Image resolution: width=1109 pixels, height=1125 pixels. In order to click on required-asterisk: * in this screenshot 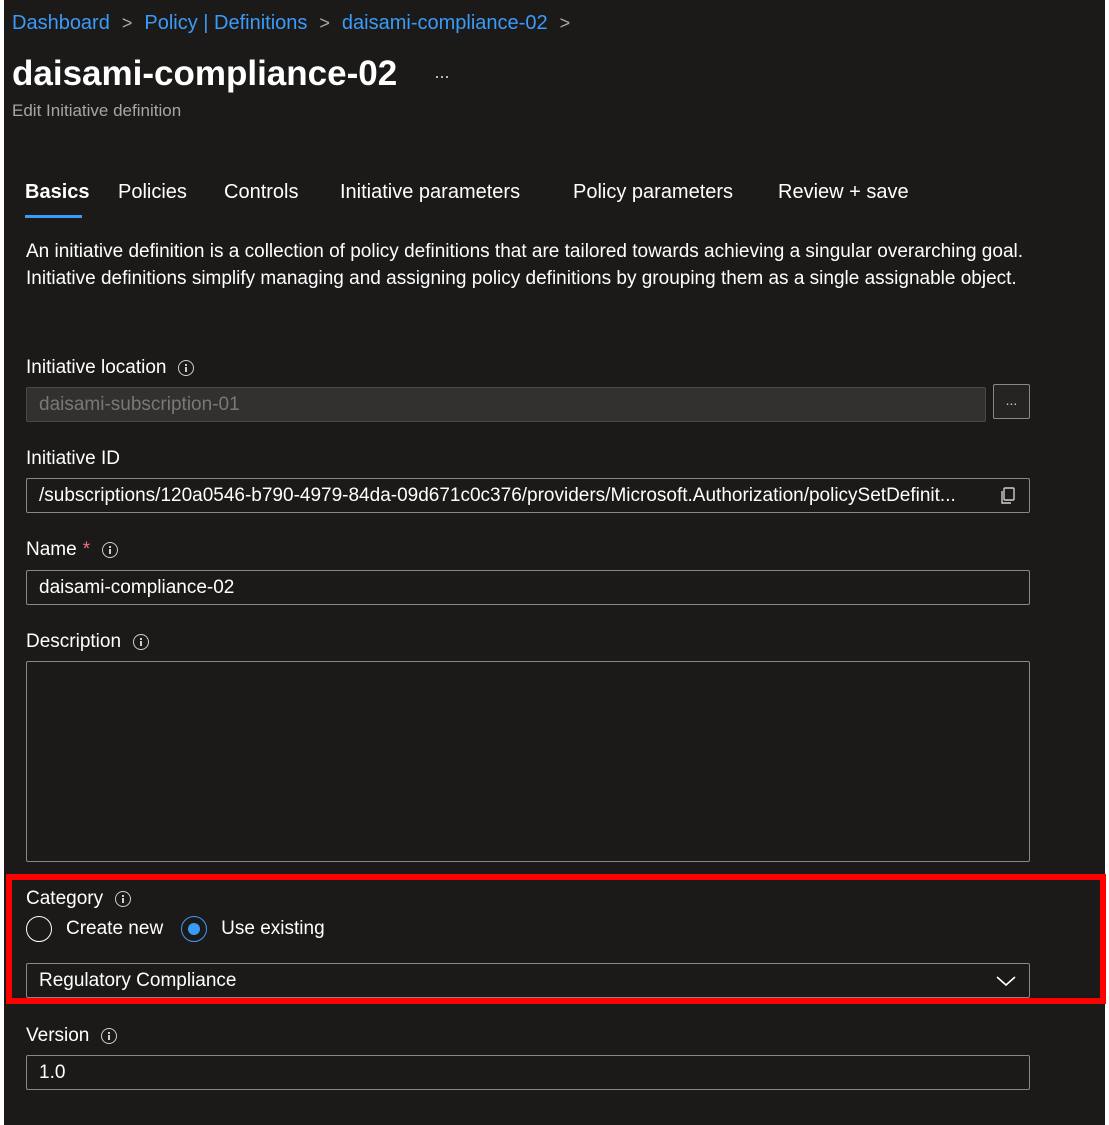, I will do `click(86, 549)`.